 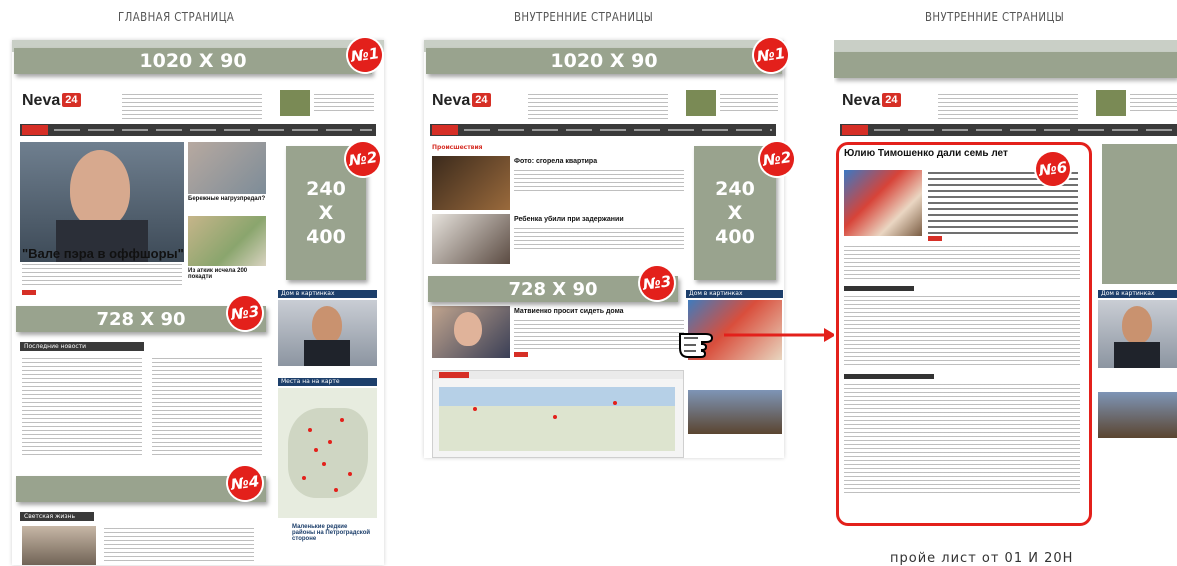 I want to click on site-logo: Neva 24, so click(x=51, y=101).